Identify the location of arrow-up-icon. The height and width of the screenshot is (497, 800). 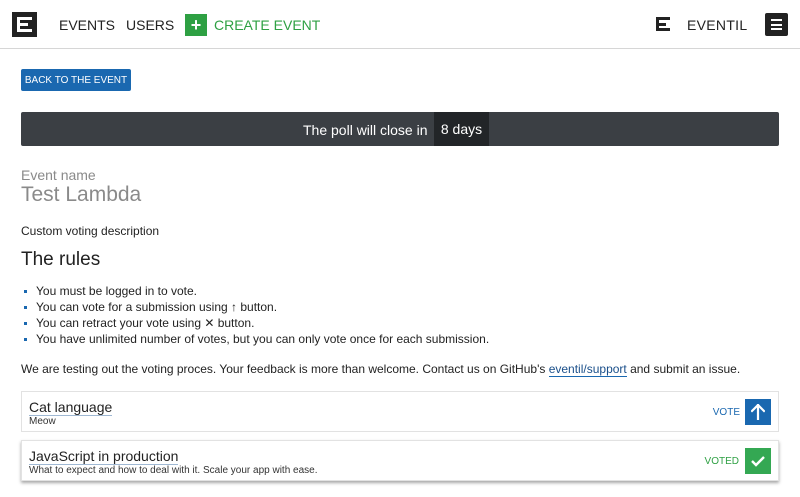
(758, 412).